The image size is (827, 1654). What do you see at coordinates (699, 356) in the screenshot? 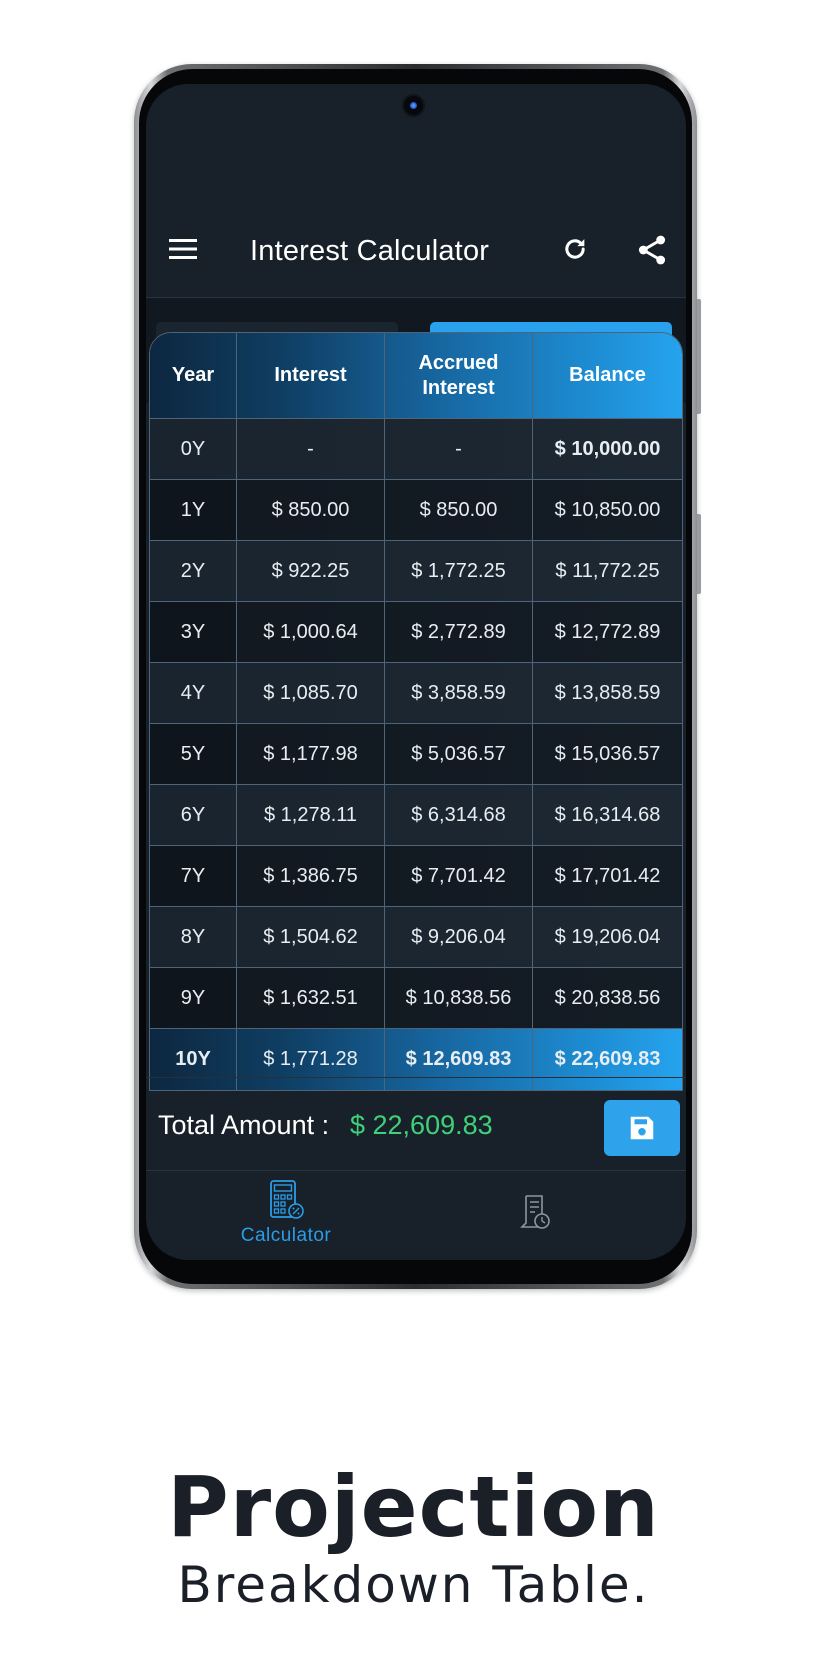
I see `volume-button` at bounding box center [699, 356].